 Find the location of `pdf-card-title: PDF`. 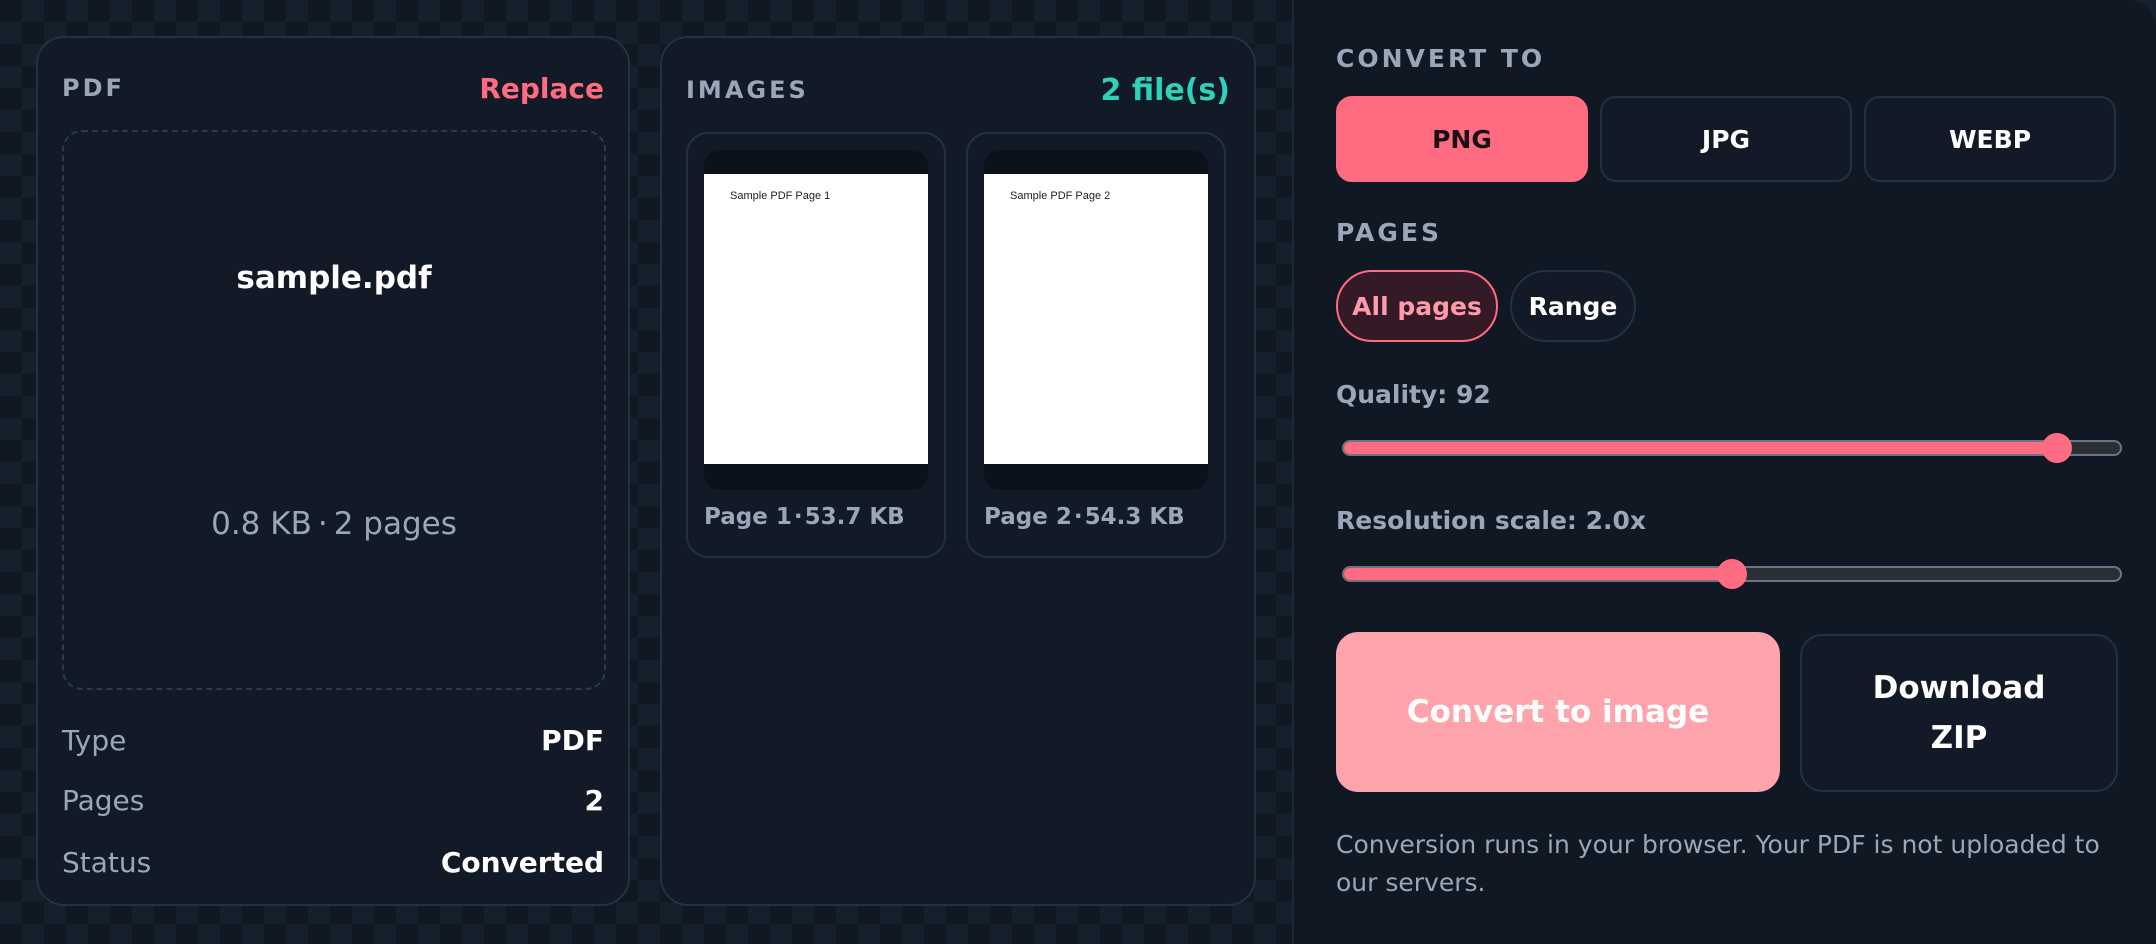

pdf-card-title: PDF is located at coordinates (93, 88).